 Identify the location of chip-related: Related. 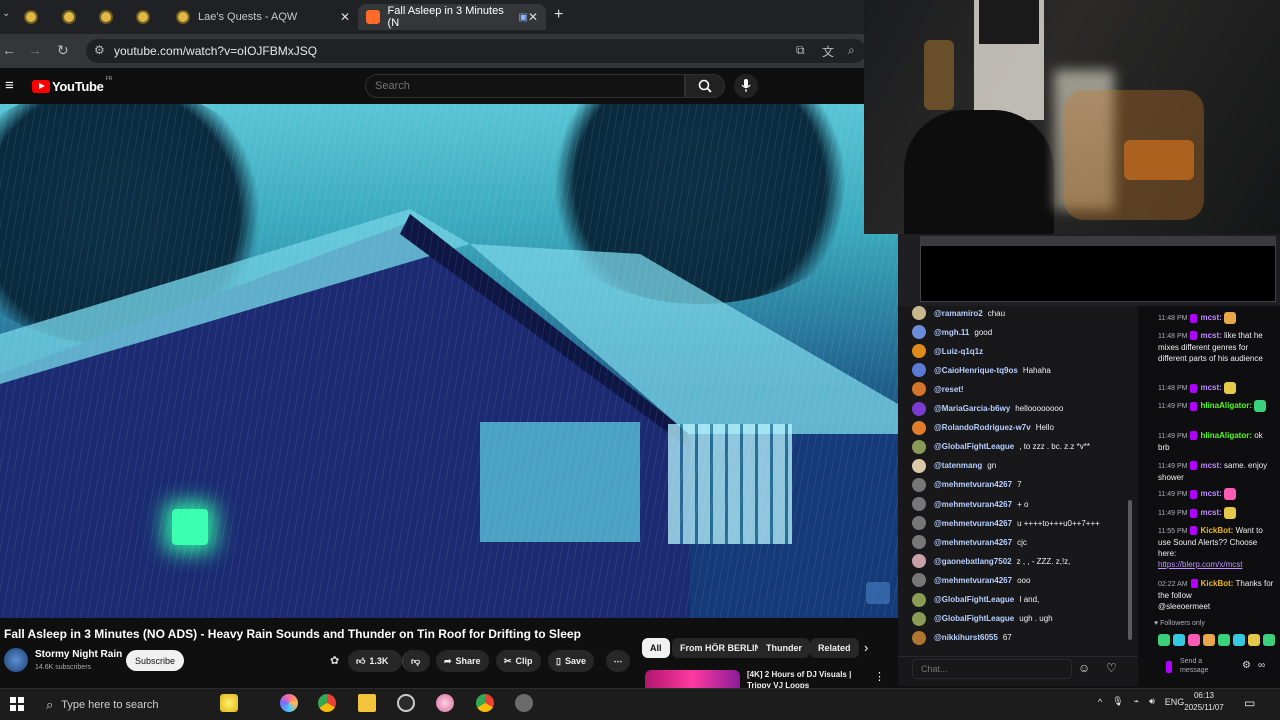
(834, 648).